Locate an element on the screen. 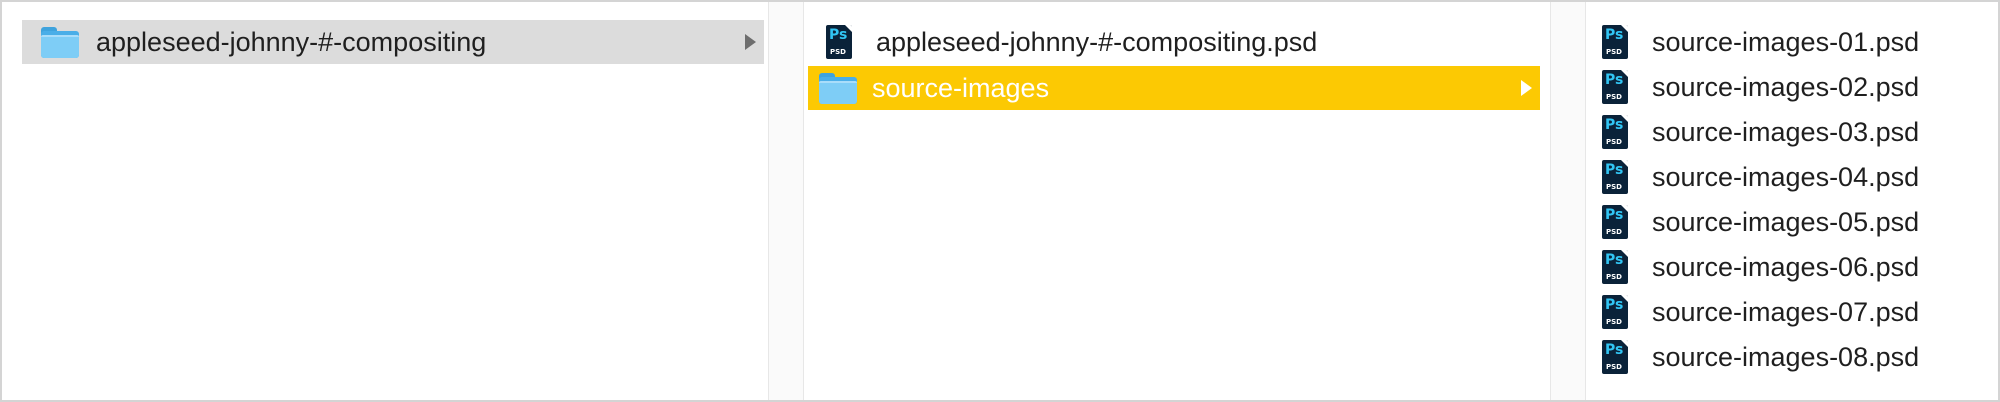  file-label: source-images-07.psd is located at coordinates (1786, 312).